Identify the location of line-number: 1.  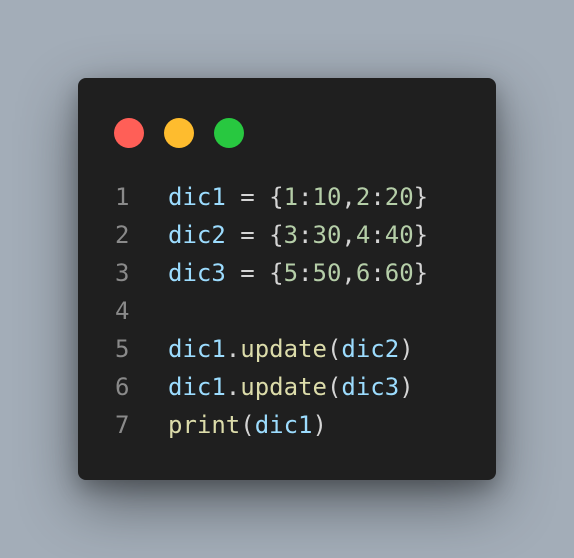
(122, 197).